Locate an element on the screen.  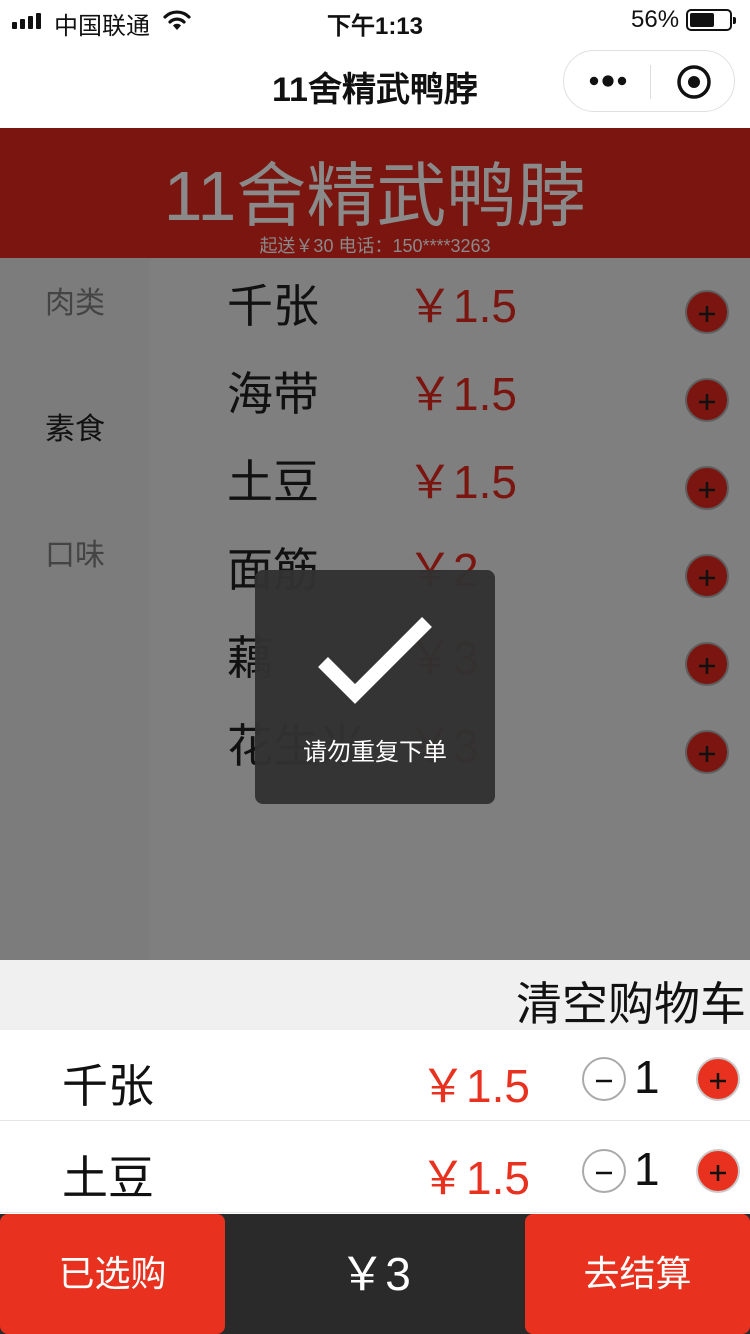
battery-percent: 56% is located at coordinates (655, 19).